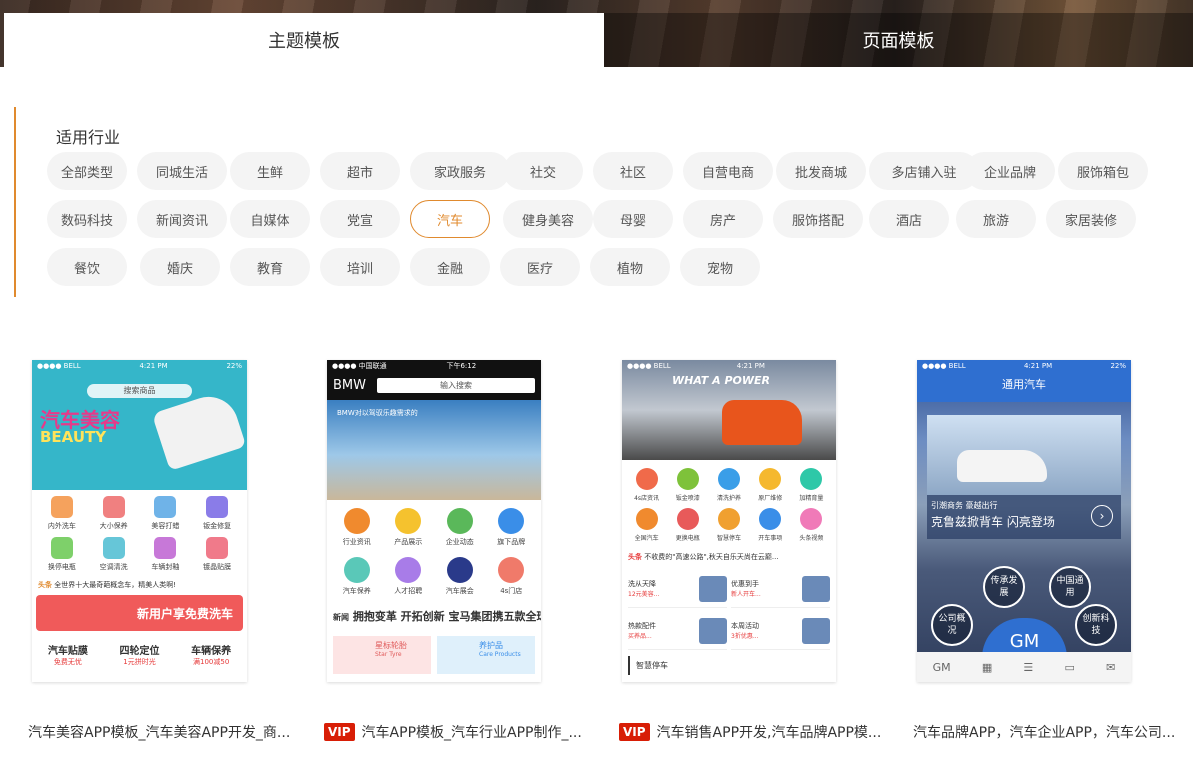 The height and width of the screenshot is (762, 1193). What do you see at coordinates (646, 485) in the screenshot?
I see `service-icon-item: 4s店资讯` at bounding box center [646, 485].